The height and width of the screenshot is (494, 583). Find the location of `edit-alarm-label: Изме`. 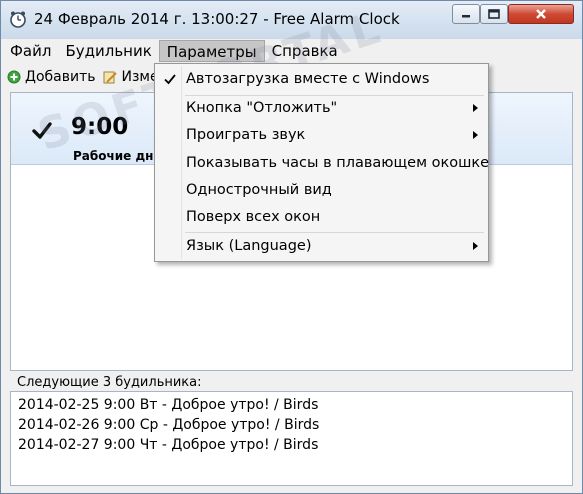

edit-alarm-label: Изме is located at coordinates (140, 76).